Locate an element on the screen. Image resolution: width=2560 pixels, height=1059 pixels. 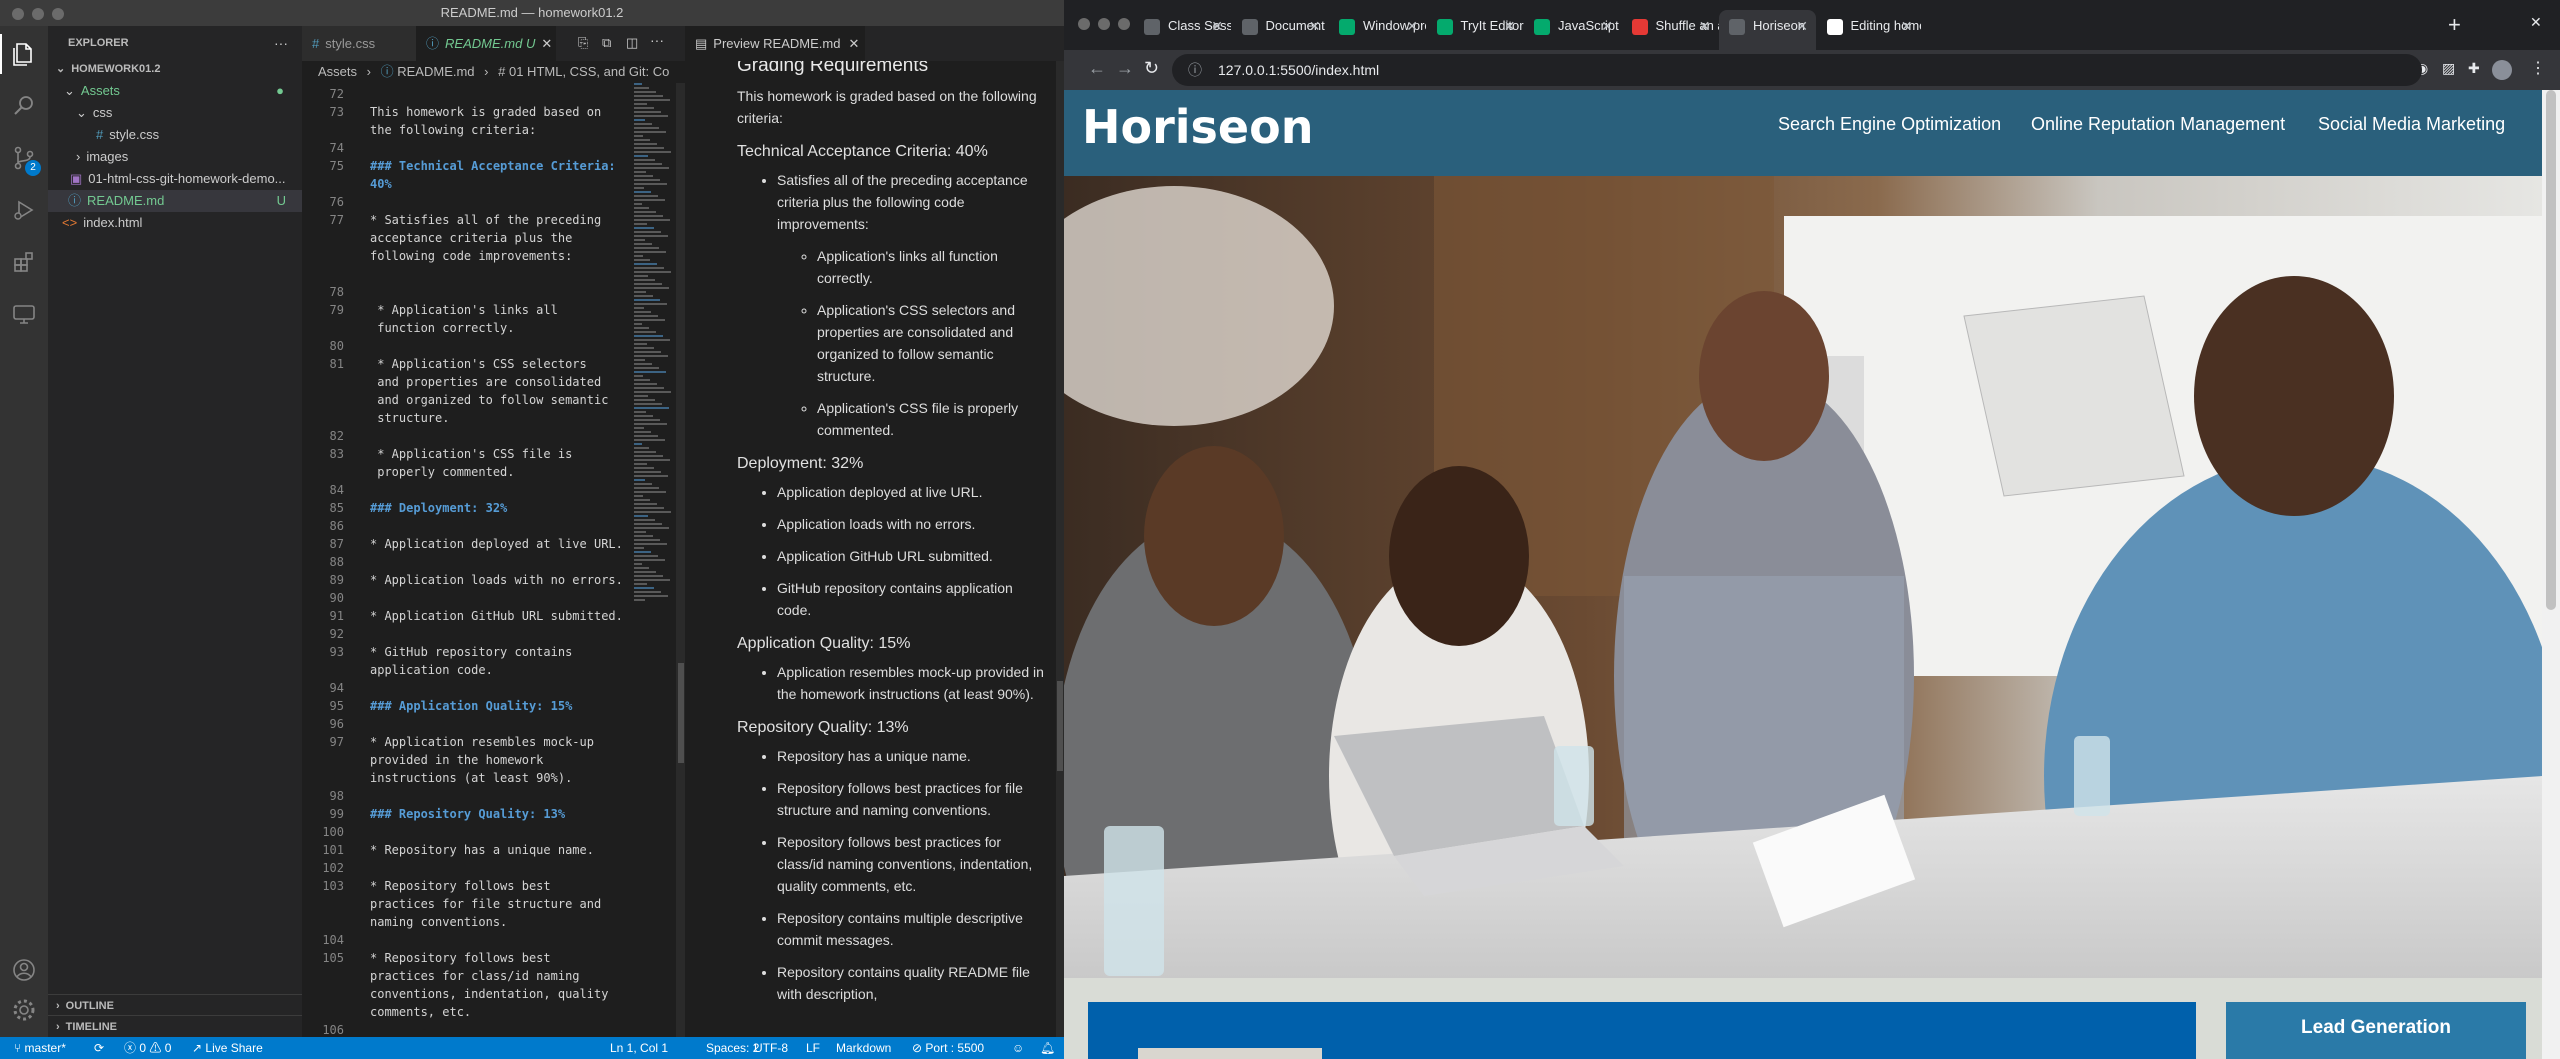
feedback-icon: ☺ is located at coordinates (1018, 1048).